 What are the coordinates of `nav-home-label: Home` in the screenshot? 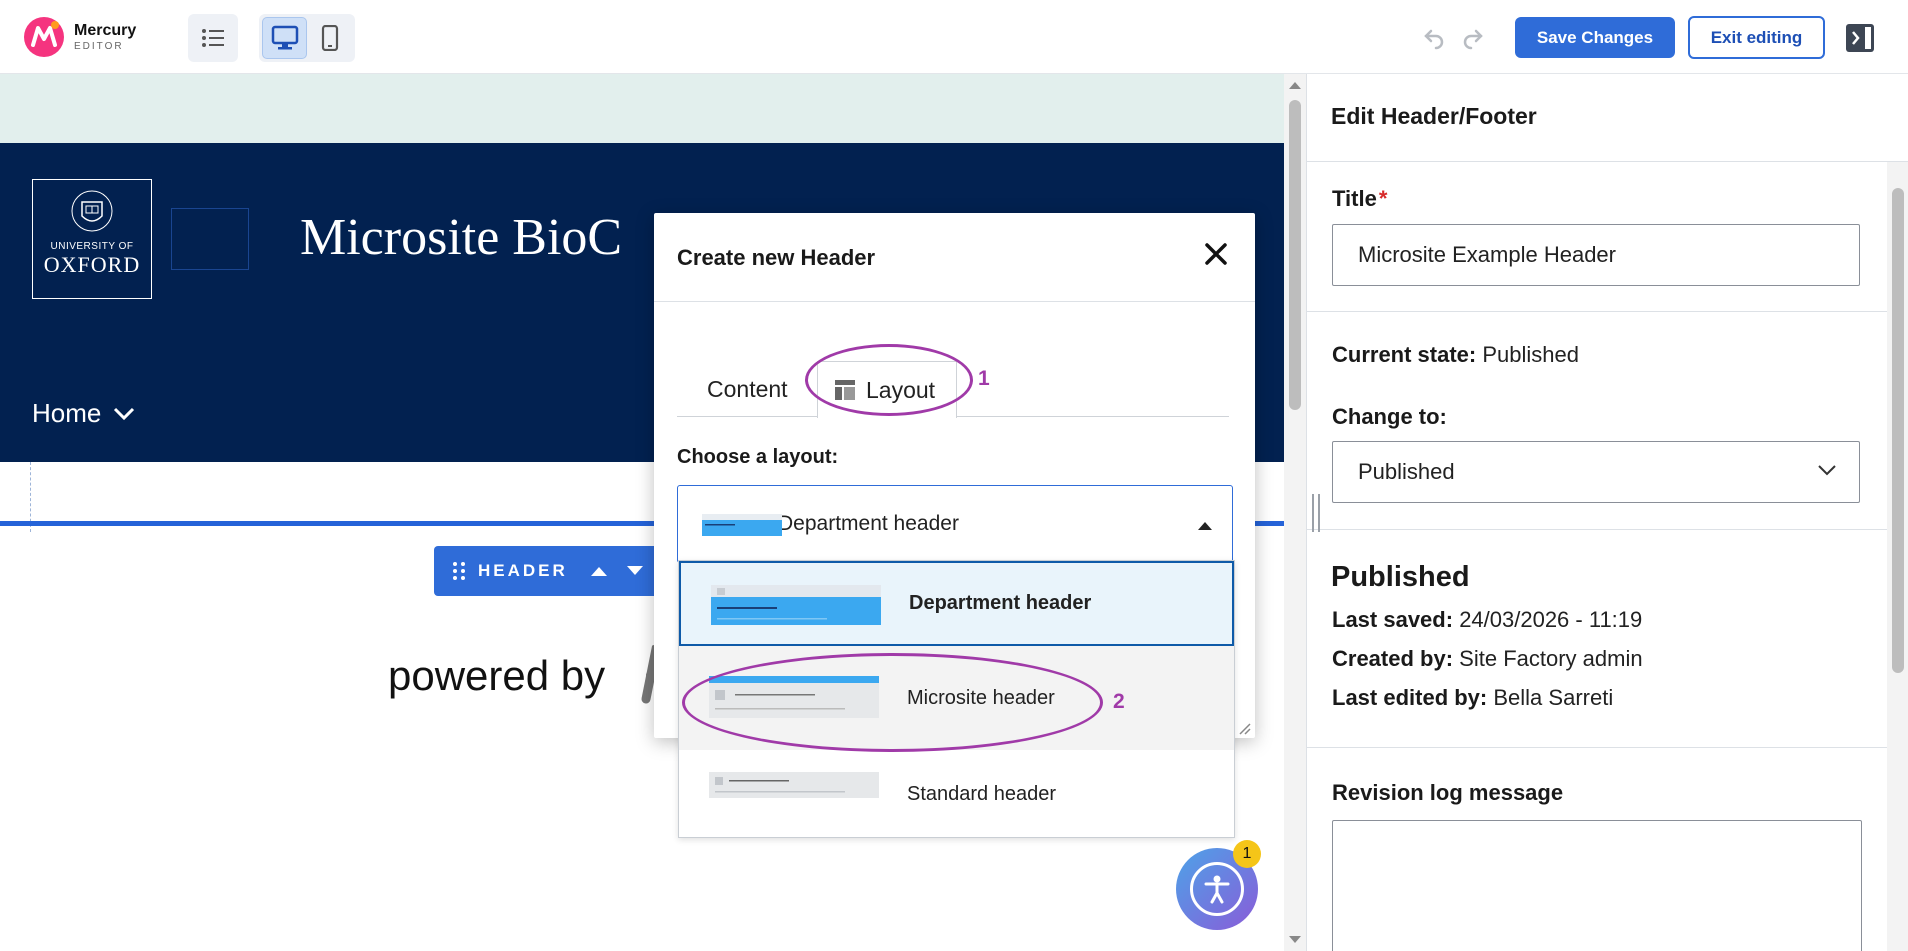 It's located at (67, 413).